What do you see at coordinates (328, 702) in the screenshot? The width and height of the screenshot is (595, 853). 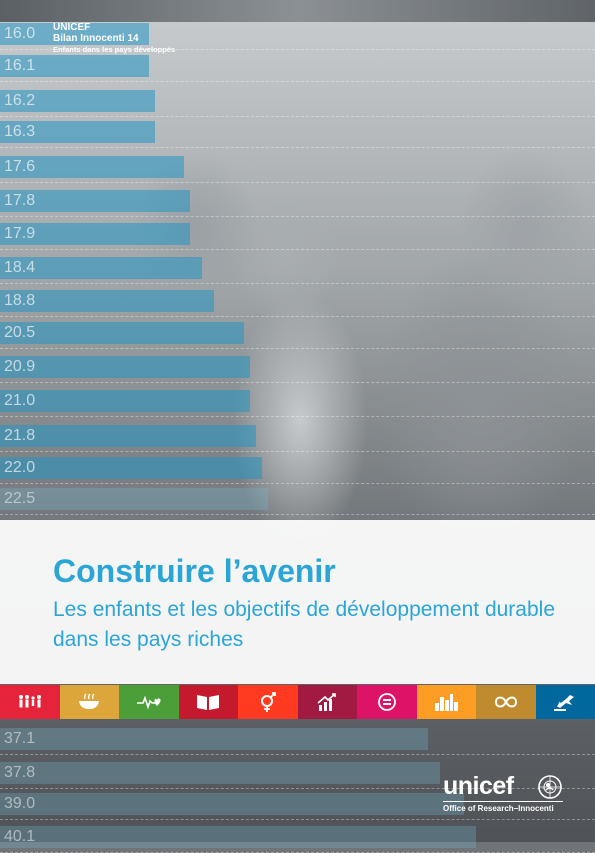 I see `decent-work-icon` at bounding box center [328, 702].